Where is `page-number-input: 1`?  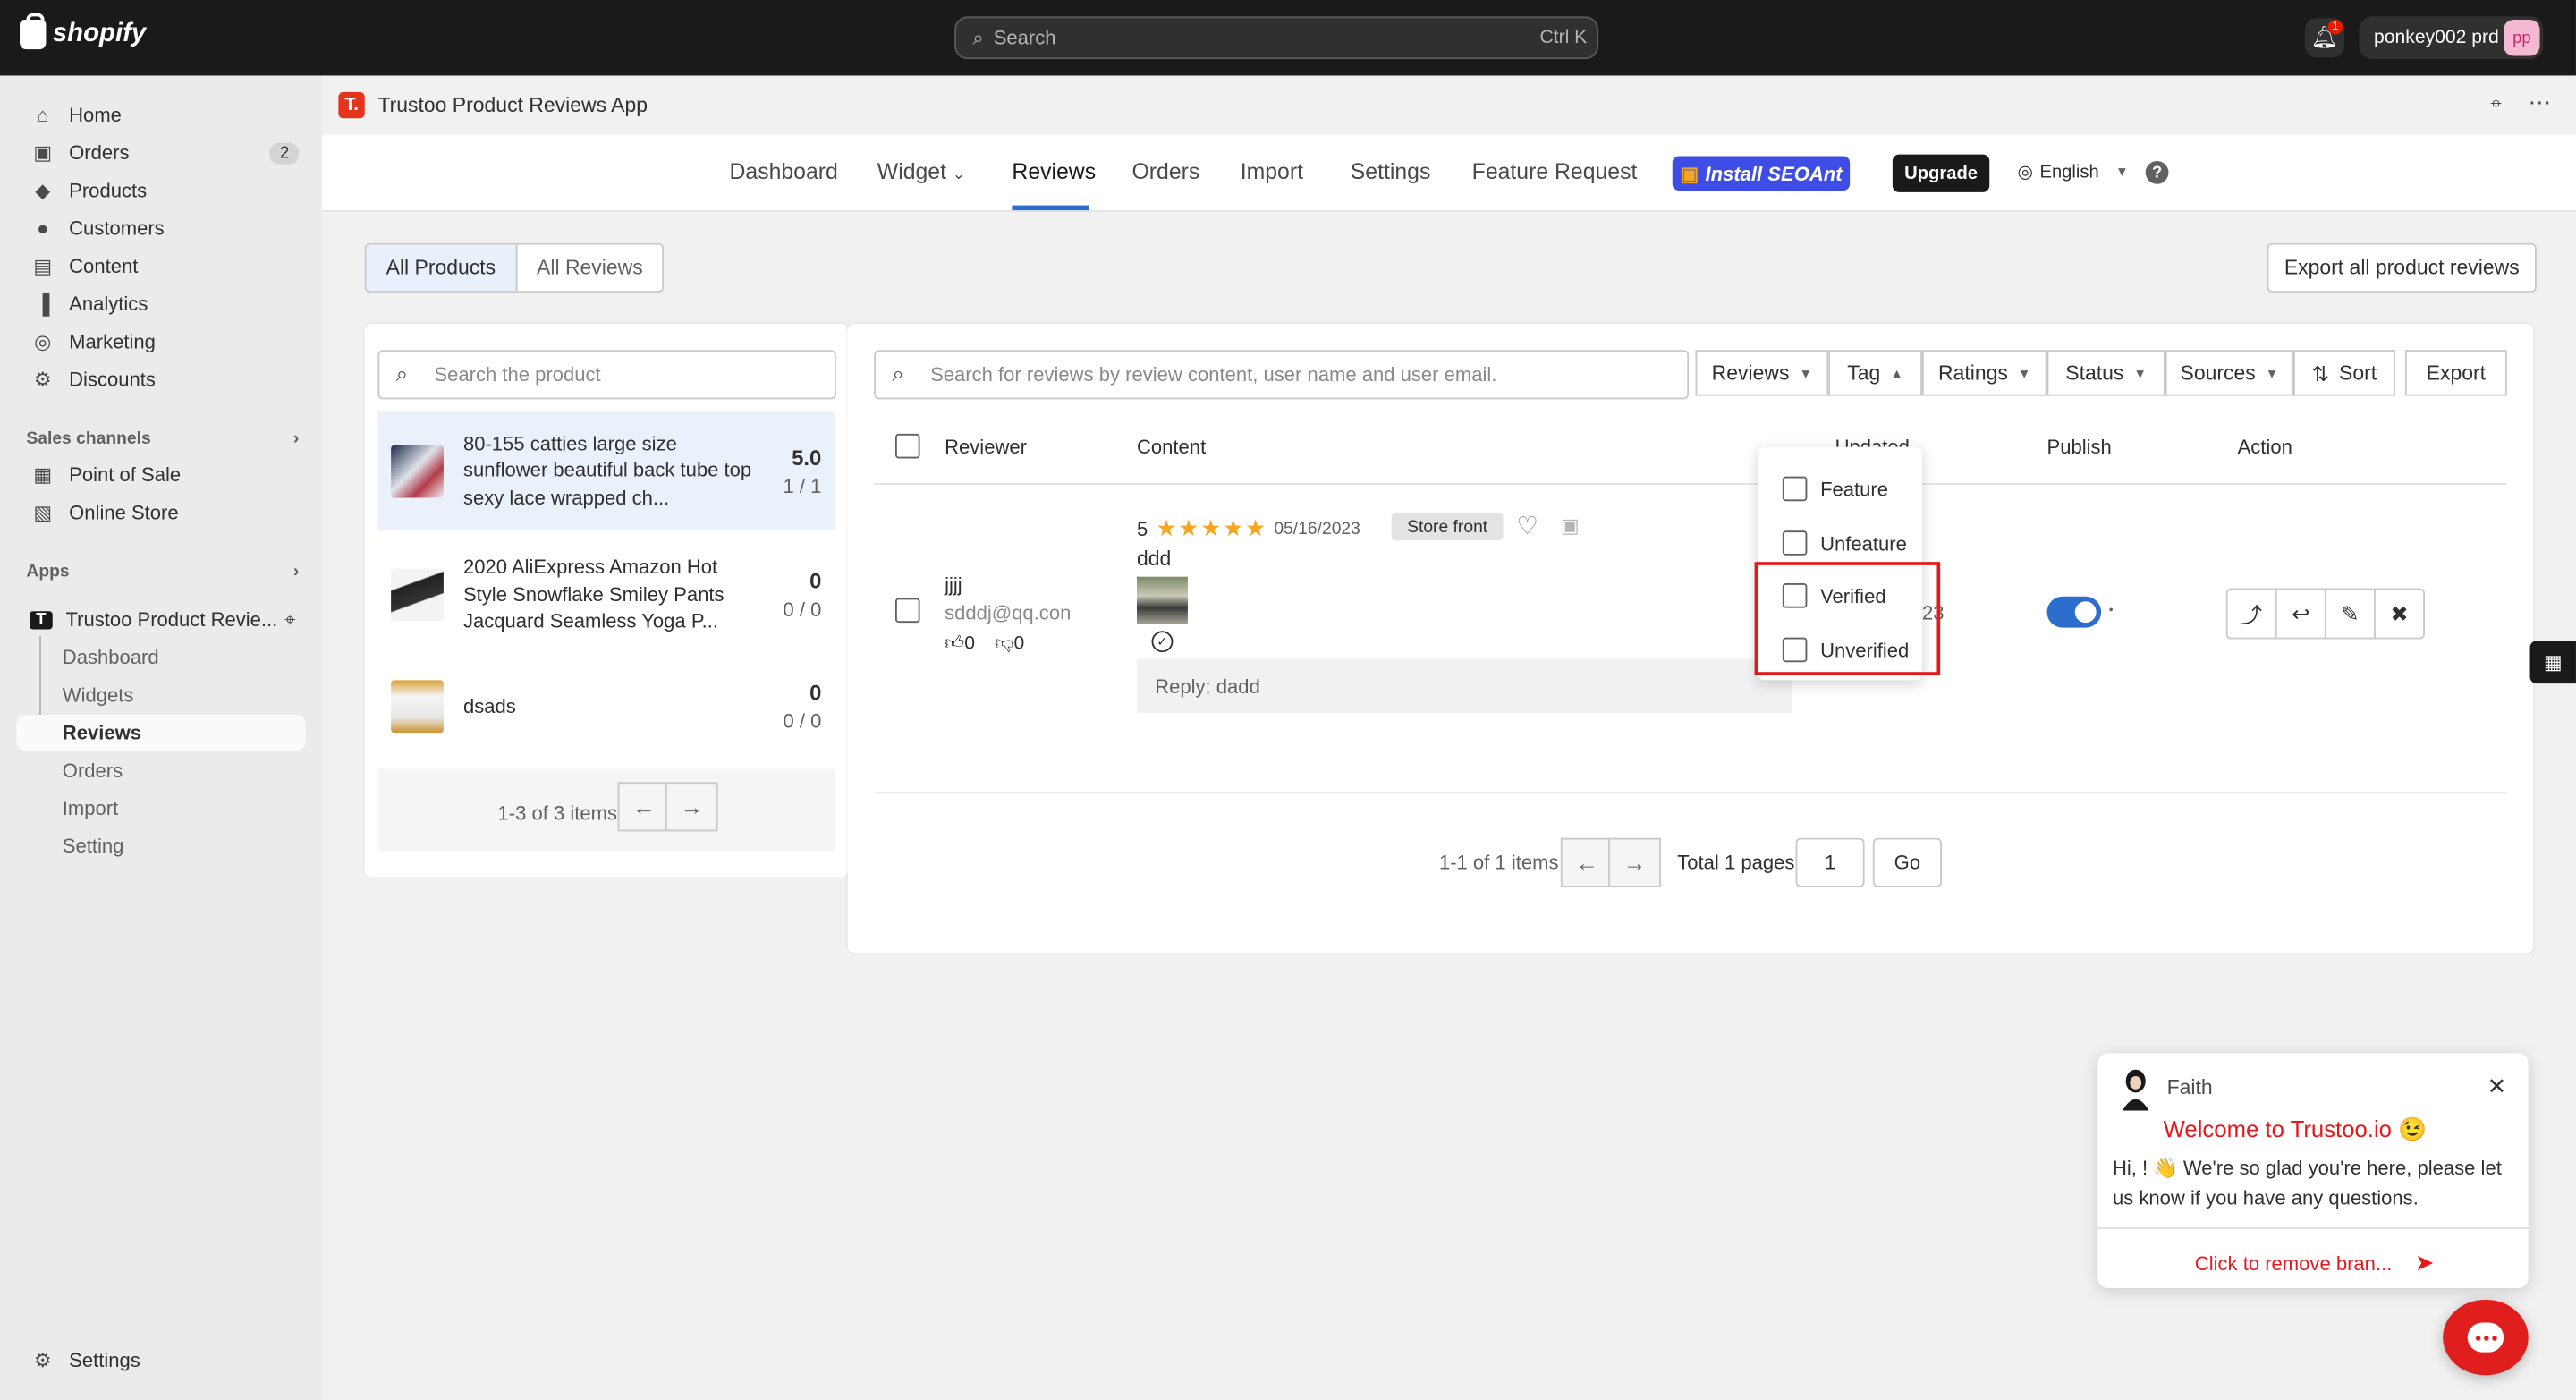
page-number-input: 1 is located at coordinates (1830, 862).